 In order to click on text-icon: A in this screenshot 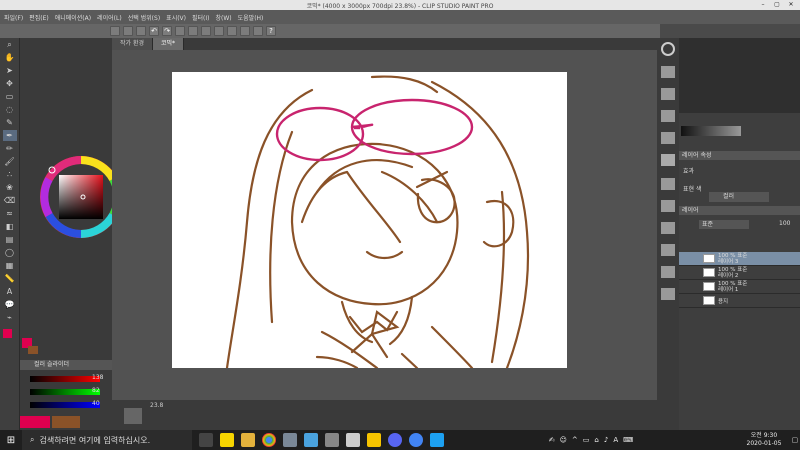, I will do `click(10, 291)`.